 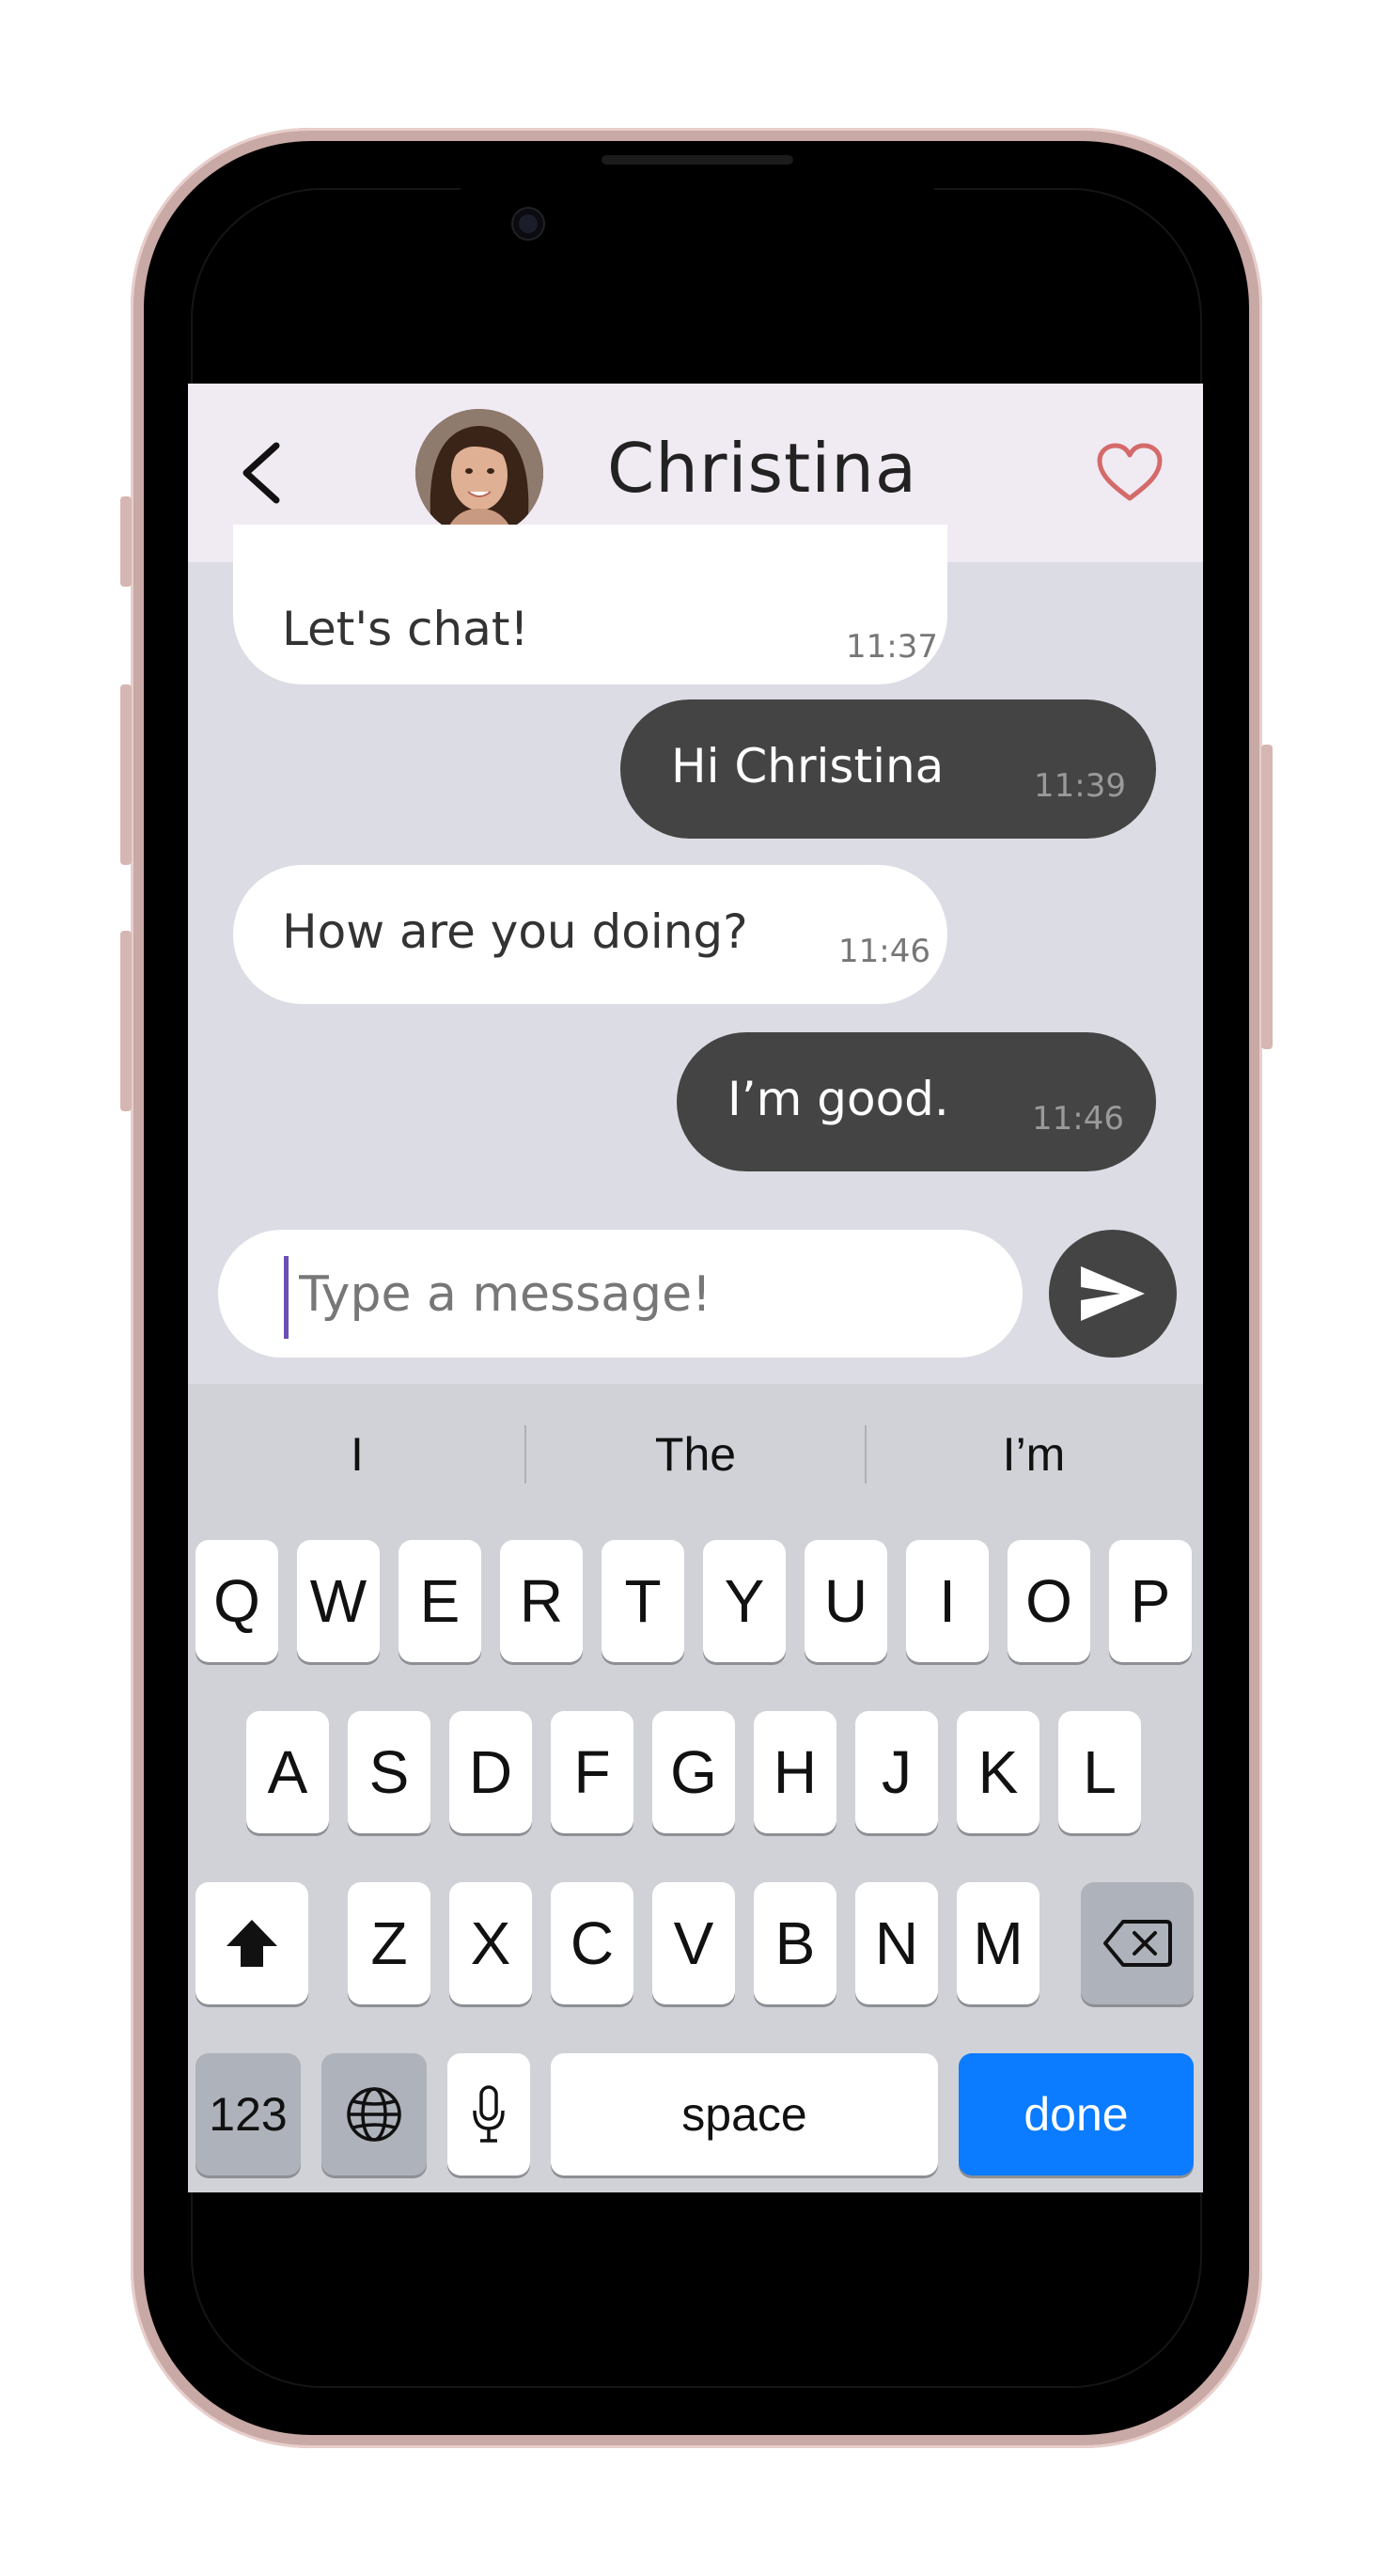 What do you see at coordinates (838, 1099) in the screenshot?
I see `message-text: I’m good.` at bounding box center [838, 1099].